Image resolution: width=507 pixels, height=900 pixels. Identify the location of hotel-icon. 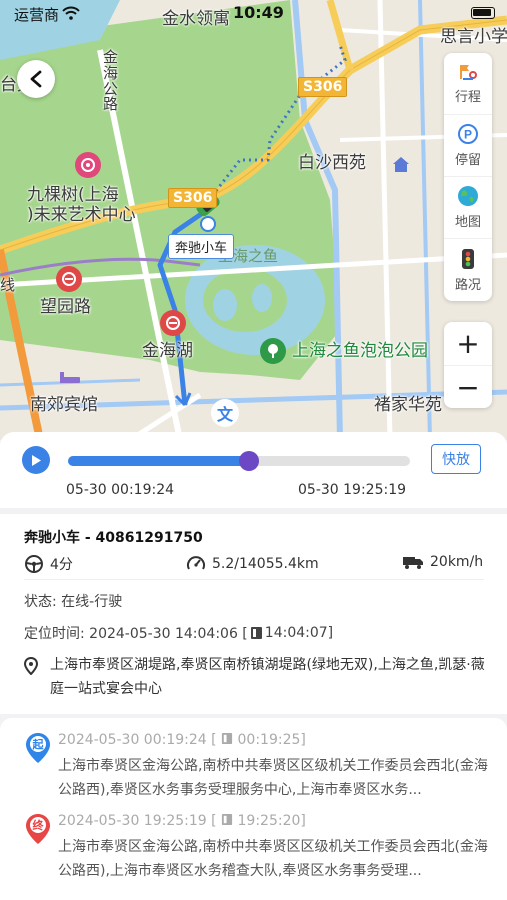
(70, 378).